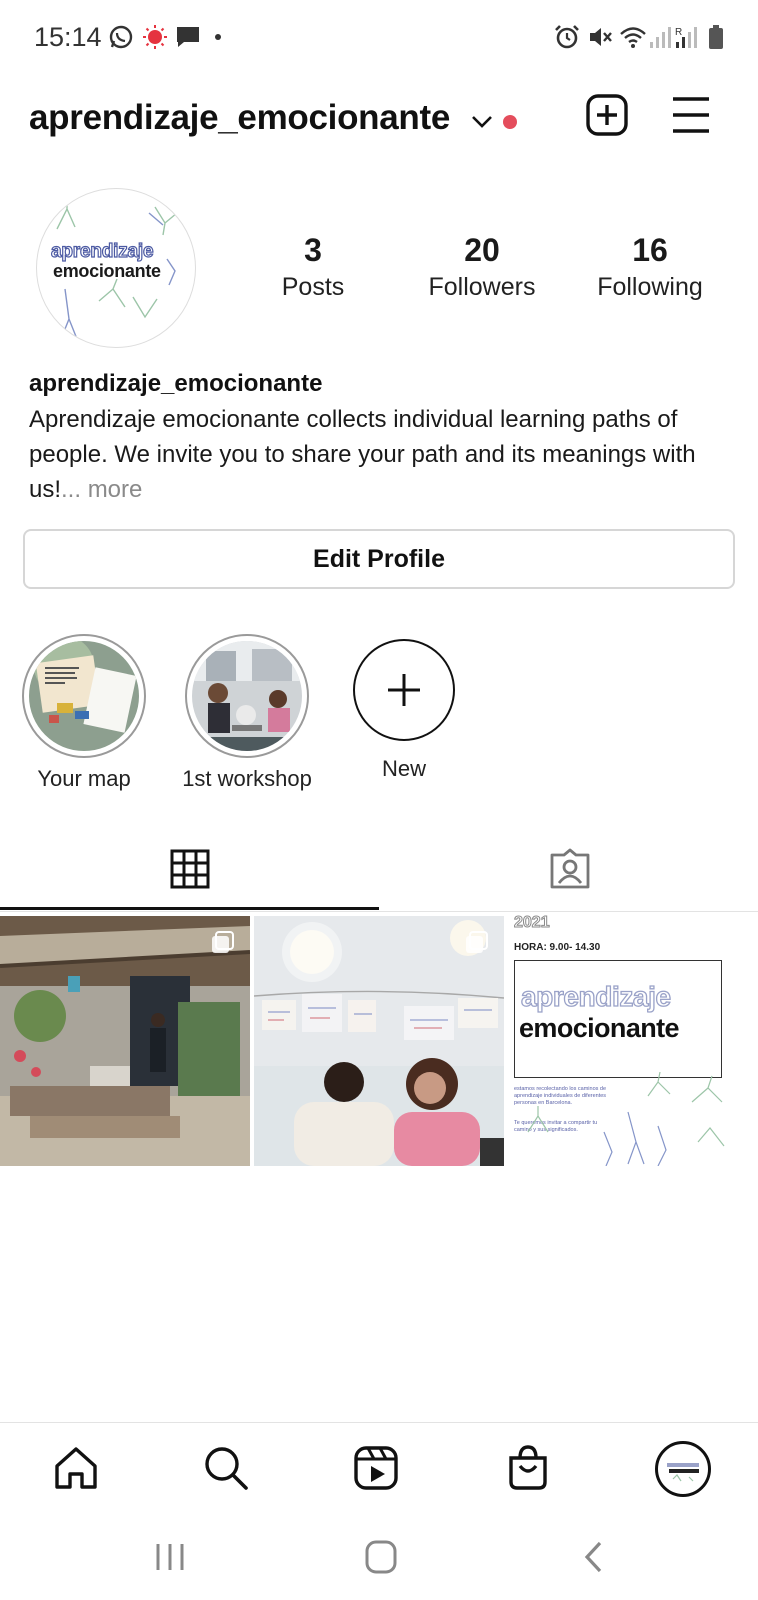 The image size is (758, 1600). Describe the element at coordinates (190, 869) in the screenshot. I see `grid-icon` at that location.